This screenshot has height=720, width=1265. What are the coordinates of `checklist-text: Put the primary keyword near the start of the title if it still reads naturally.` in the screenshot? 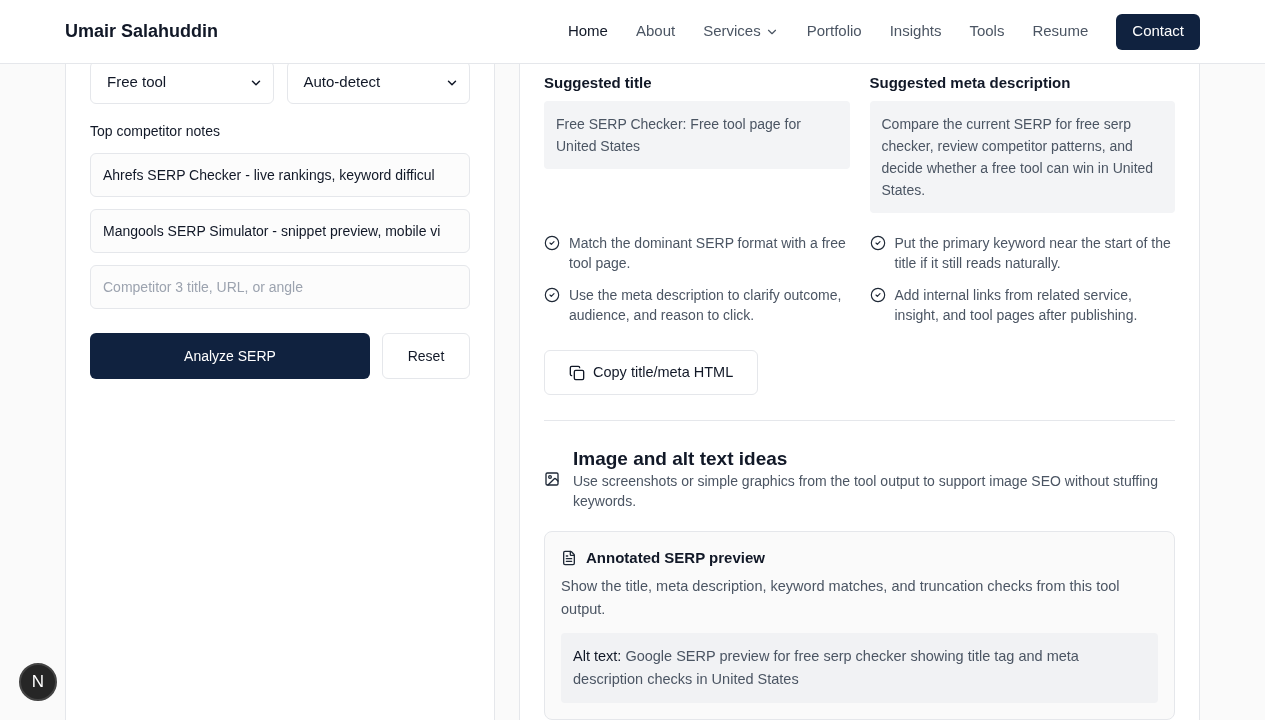 It's located at (1033, 253).